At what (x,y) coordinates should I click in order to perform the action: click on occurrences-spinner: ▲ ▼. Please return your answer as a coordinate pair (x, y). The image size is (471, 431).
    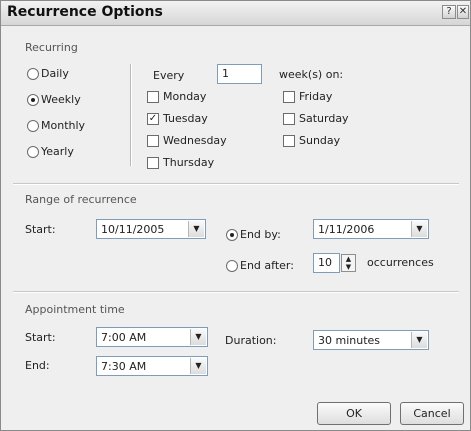
    Looking at the image, I should click on (348, 263).